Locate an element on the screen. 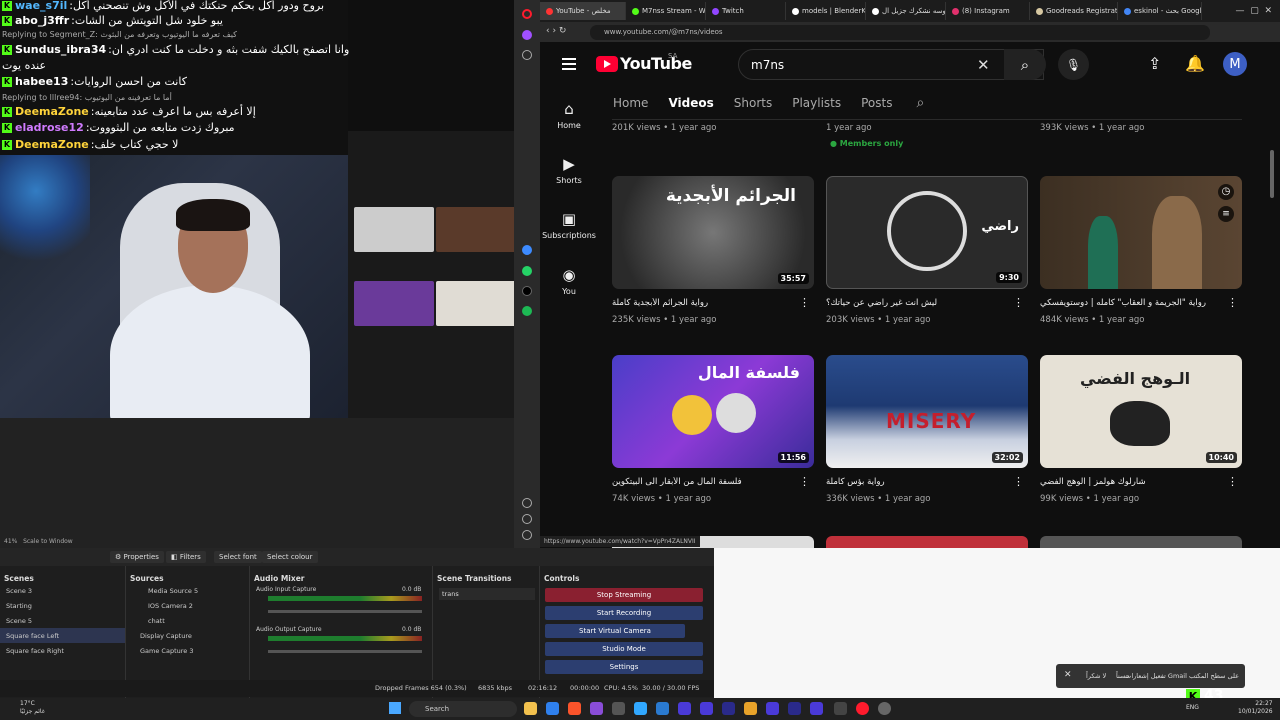 The width and height of the screenshot is (1280, 720). heart-icon is located at coordinates (527, 503).